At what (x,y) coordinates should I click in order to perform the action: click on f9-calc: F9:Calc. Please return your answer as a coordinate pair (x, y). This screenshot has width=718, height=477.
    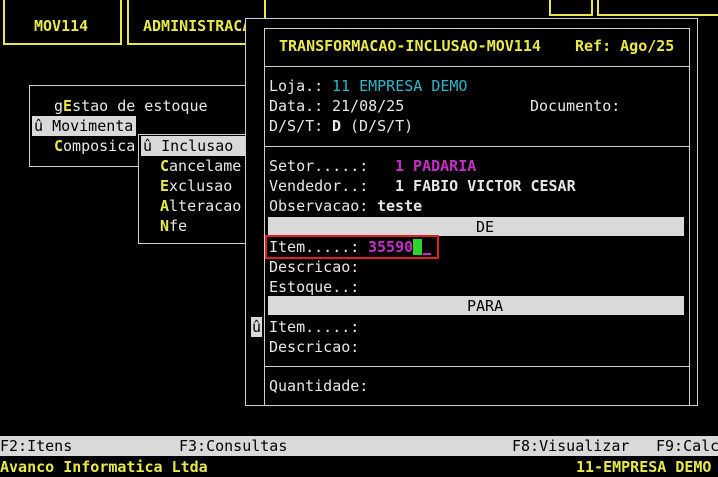
    Looking at the image, I should click on (687, 446).